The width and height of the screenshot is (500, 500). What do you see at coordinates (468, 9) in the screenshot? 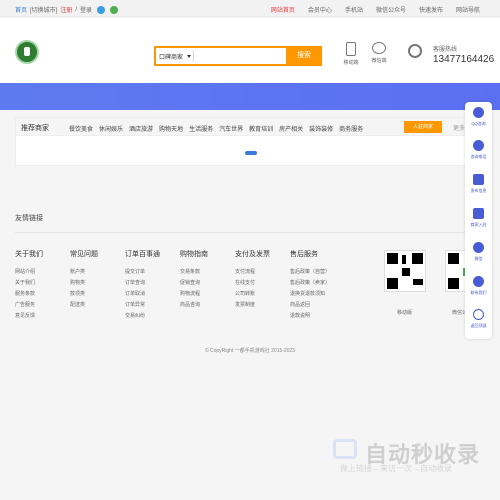
I see `site-nav-link: 网站导航` at bounding box center [468, 9].